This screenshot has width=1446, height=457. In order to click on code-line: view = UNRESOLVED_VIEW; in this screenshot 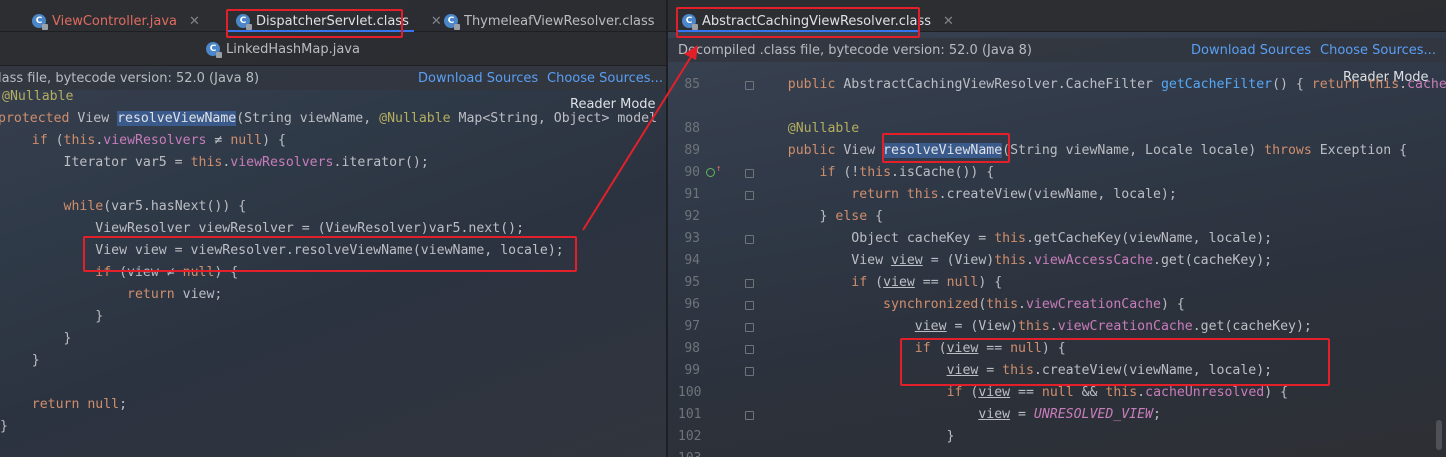, I will do `click(1069, 414)`.